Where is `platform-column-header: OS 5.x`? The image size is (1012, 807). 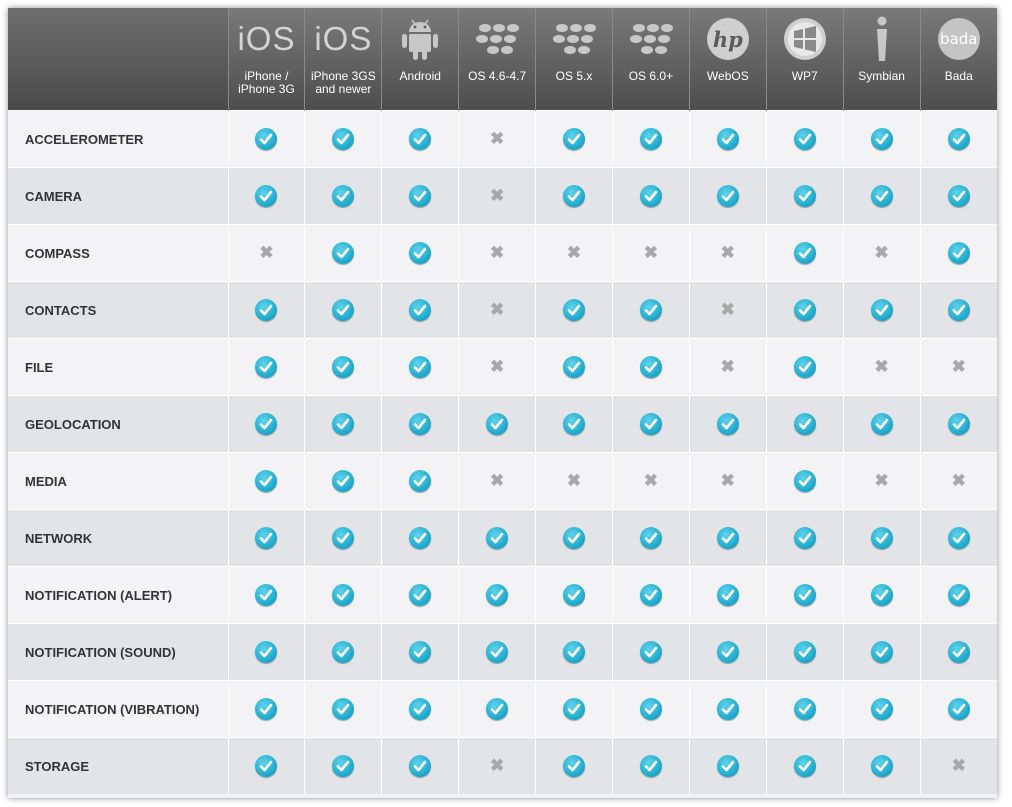
platform-column-header: OS 5.x is located at coordinates (574, 59).